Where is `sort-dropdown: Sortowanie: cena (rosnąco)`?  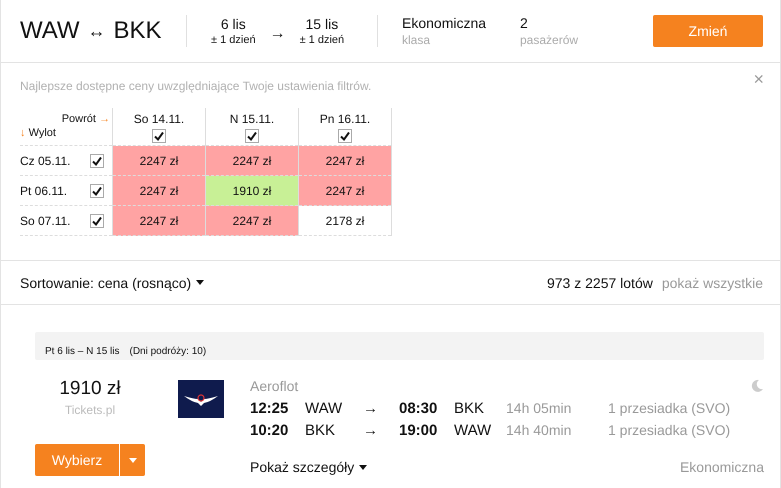
sort-dropdown: Sortowanie: cena (rosnąco) is located at coordinates (106, 282).